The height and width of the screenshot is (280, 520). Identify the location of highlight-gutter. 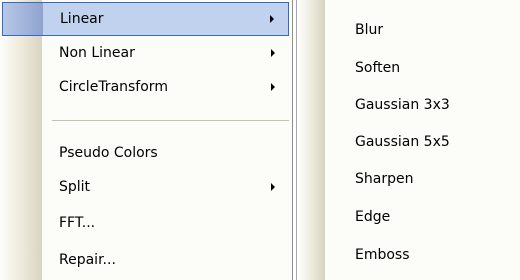
(23, 19).